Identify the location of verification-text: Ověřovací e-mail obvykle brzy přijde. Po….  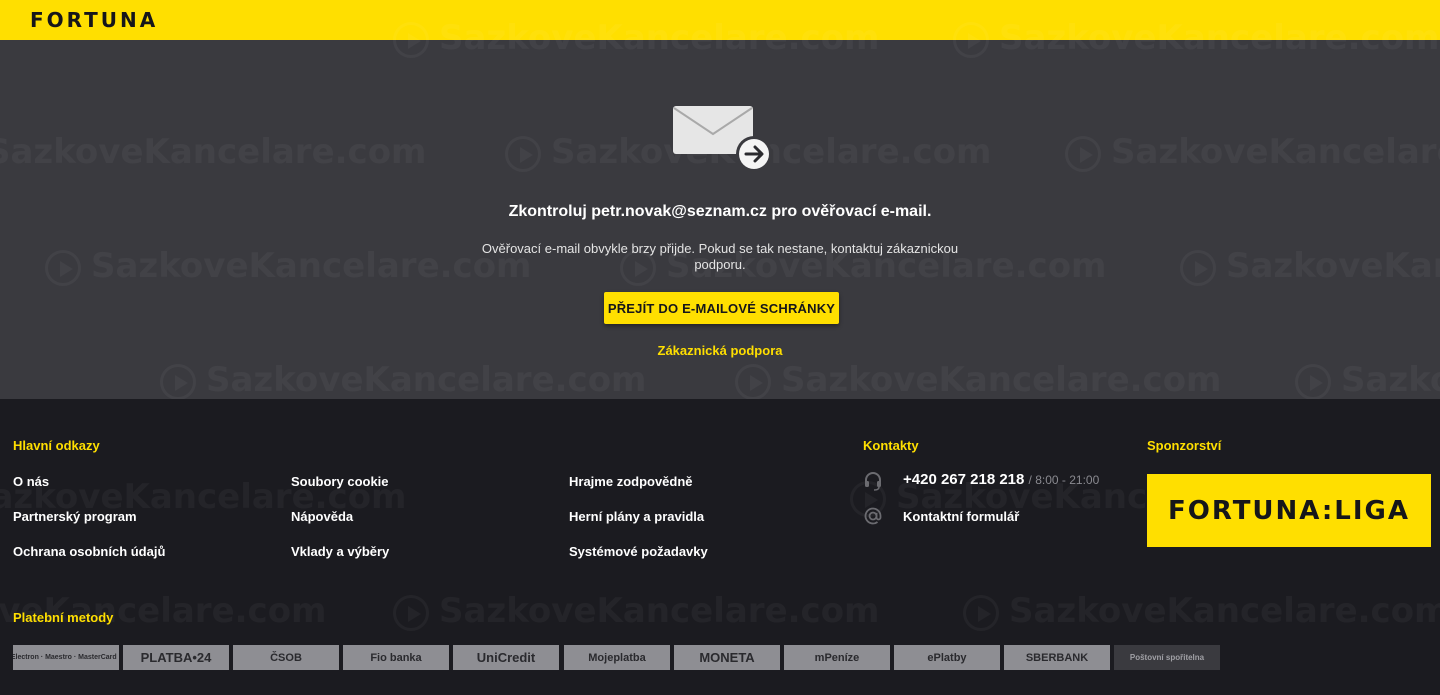
(720, 256).